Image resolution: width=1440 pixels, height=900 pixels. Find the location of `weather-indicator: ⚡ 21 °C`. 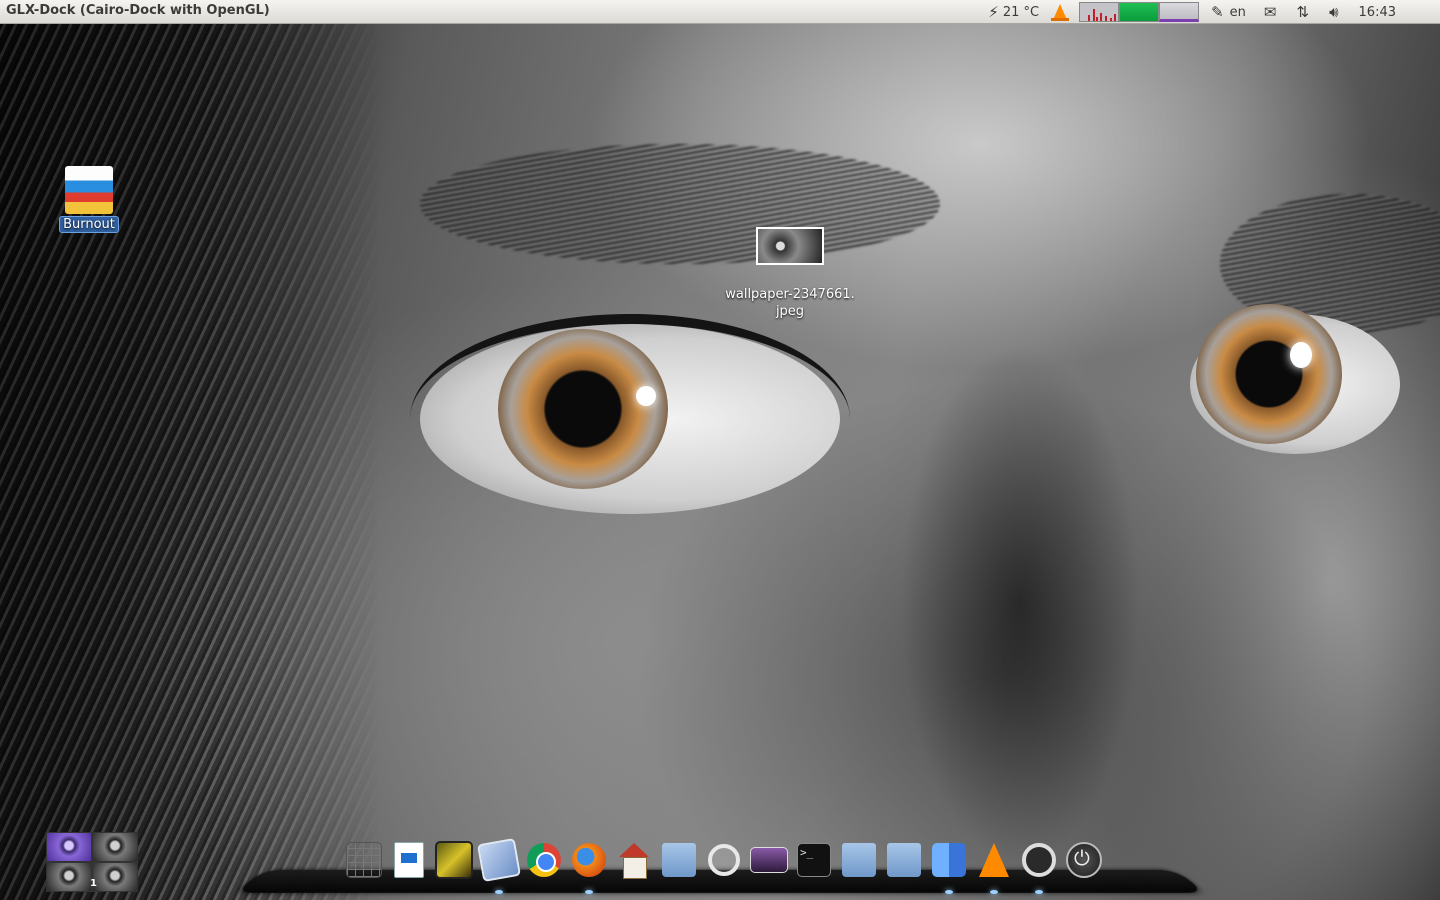

weather-indicator: ⚡ 21 °C is located at coordinates (1017, 12).